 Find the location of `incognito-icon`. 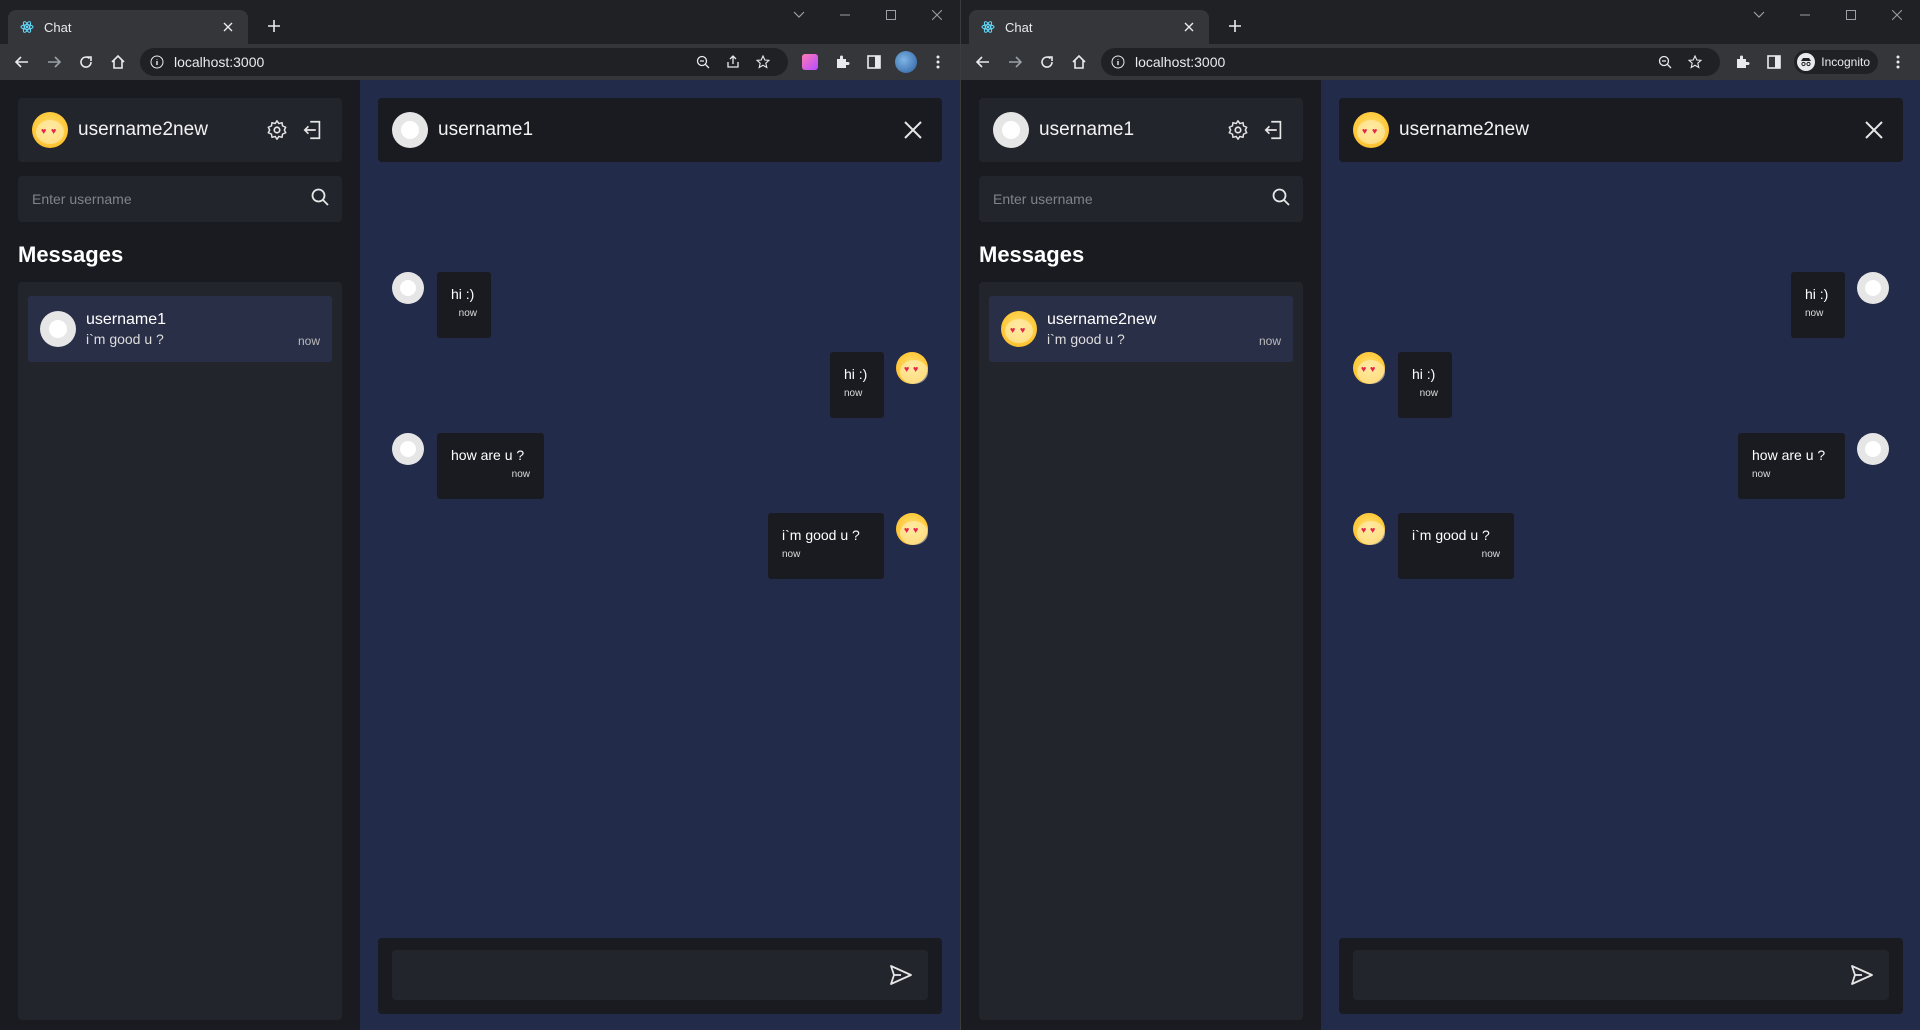

incognito-icon is located at coordinates (1806, 62).